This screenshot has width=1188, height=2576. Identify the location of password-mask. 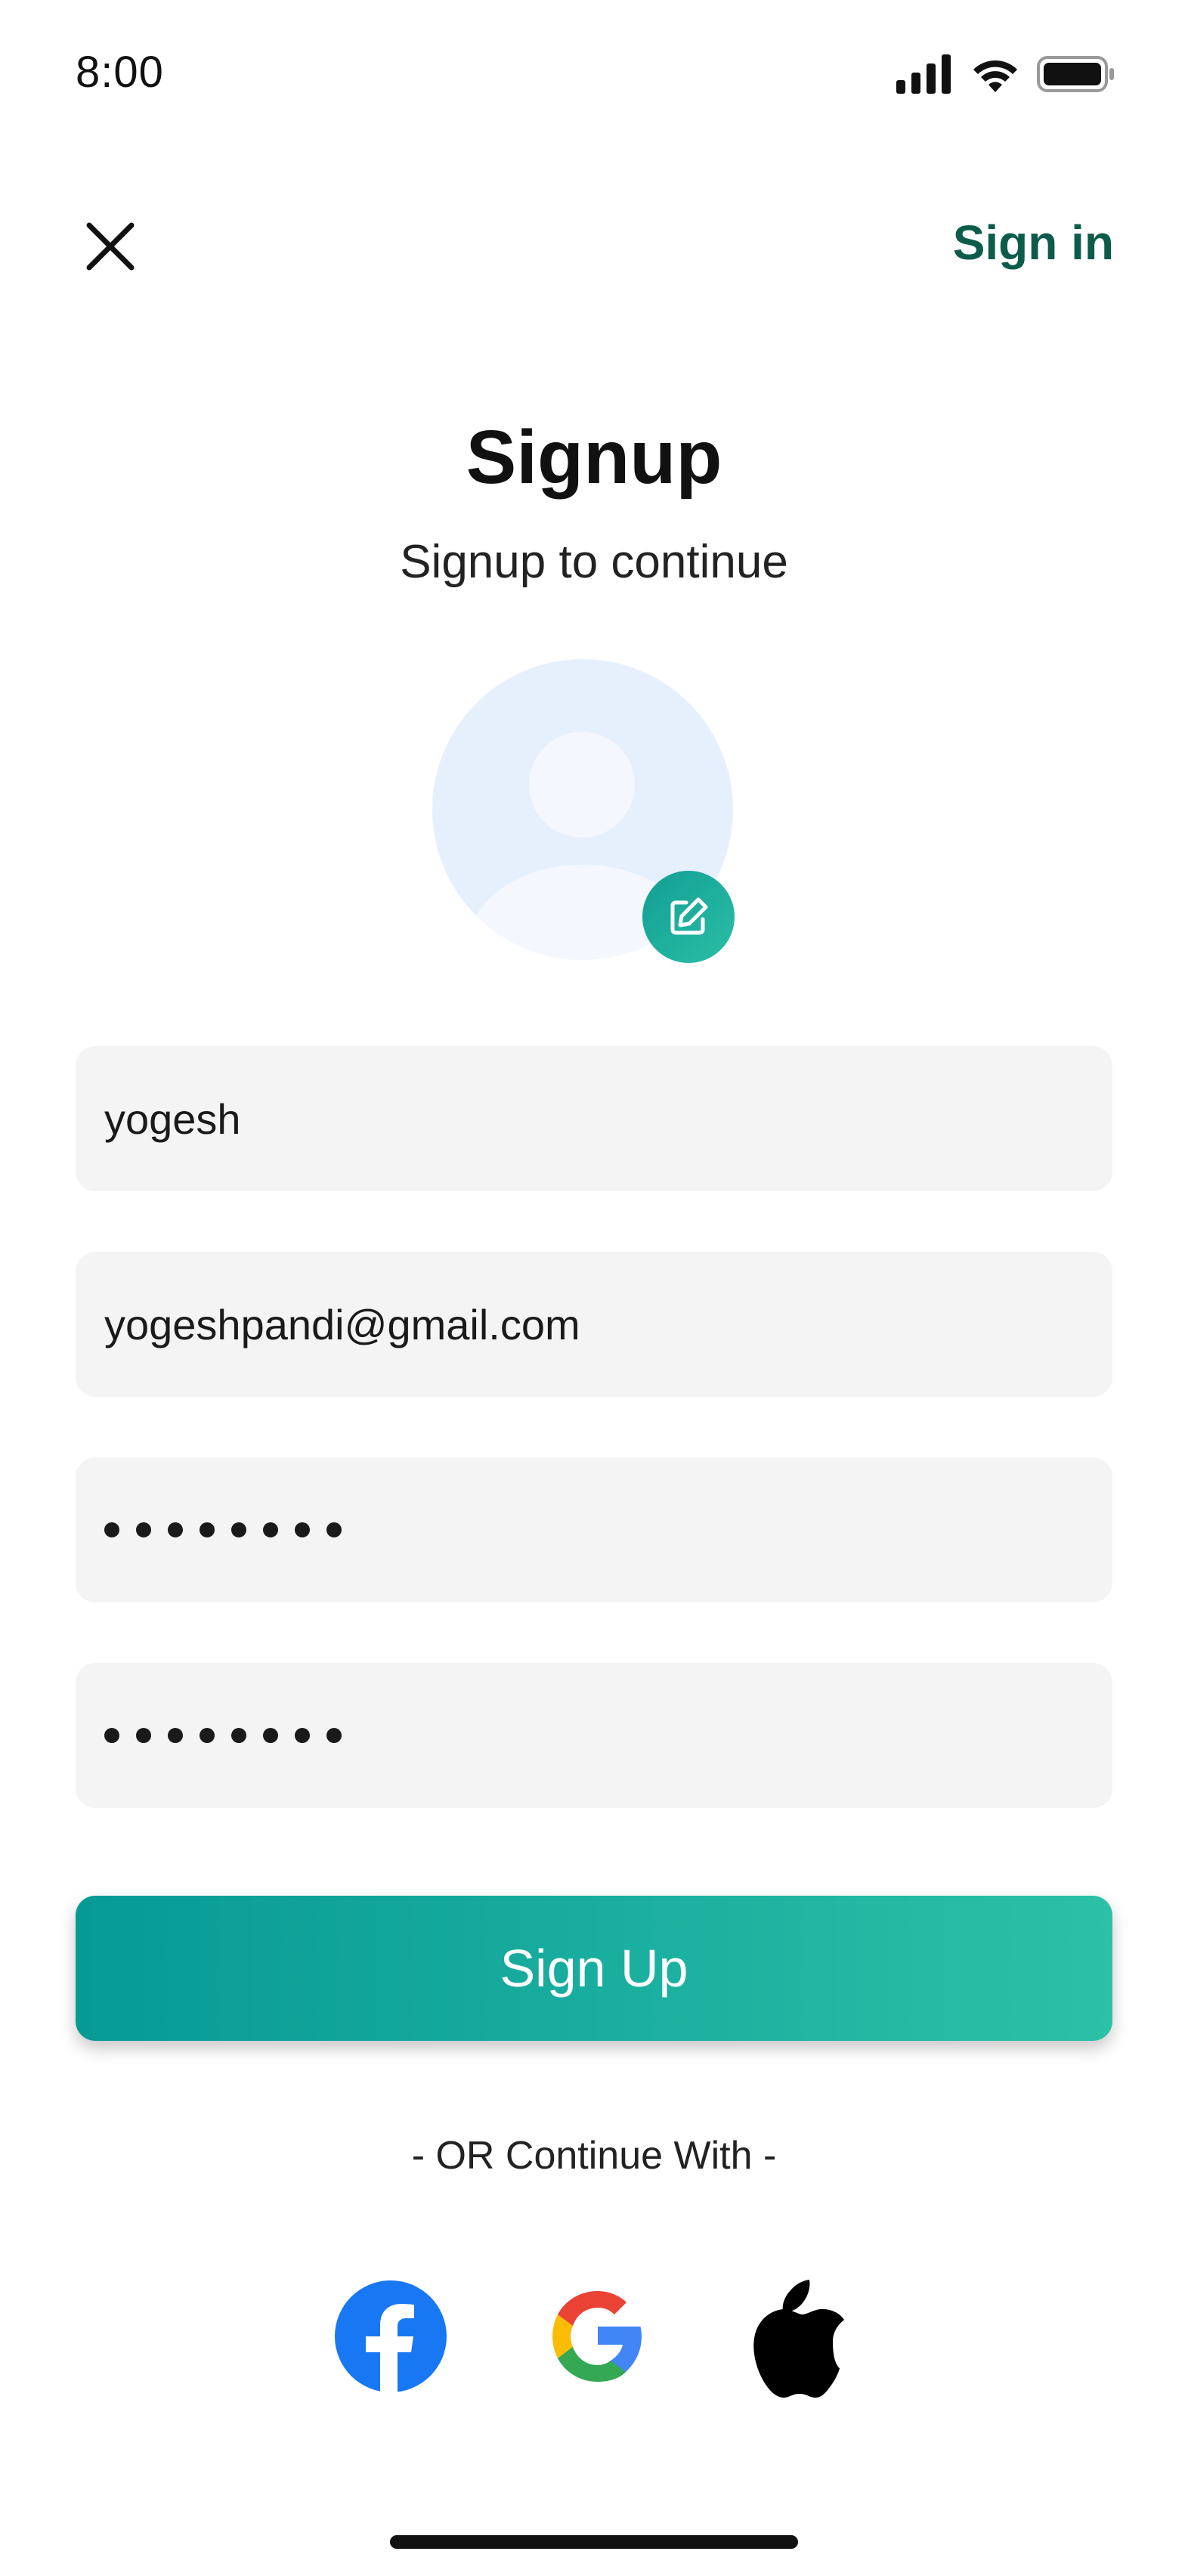
(223, 1529).